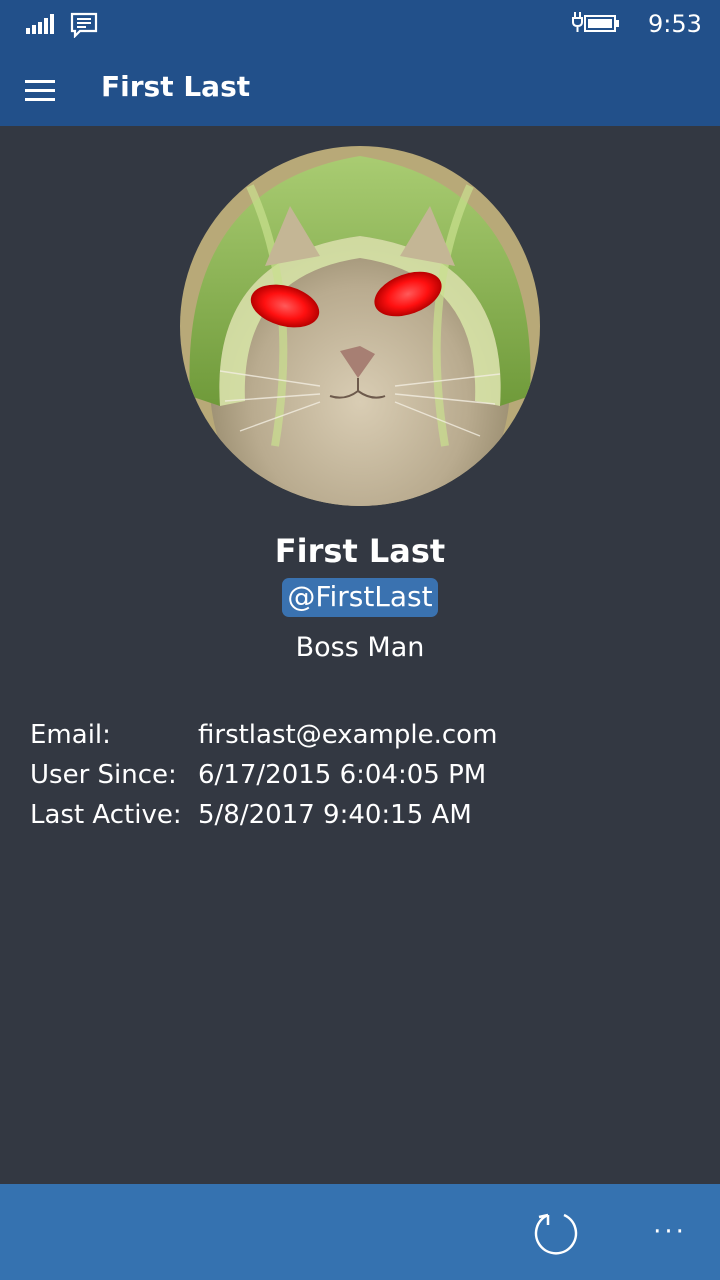  I want to click on last-active-label: Last Active:, so click(106, 815).